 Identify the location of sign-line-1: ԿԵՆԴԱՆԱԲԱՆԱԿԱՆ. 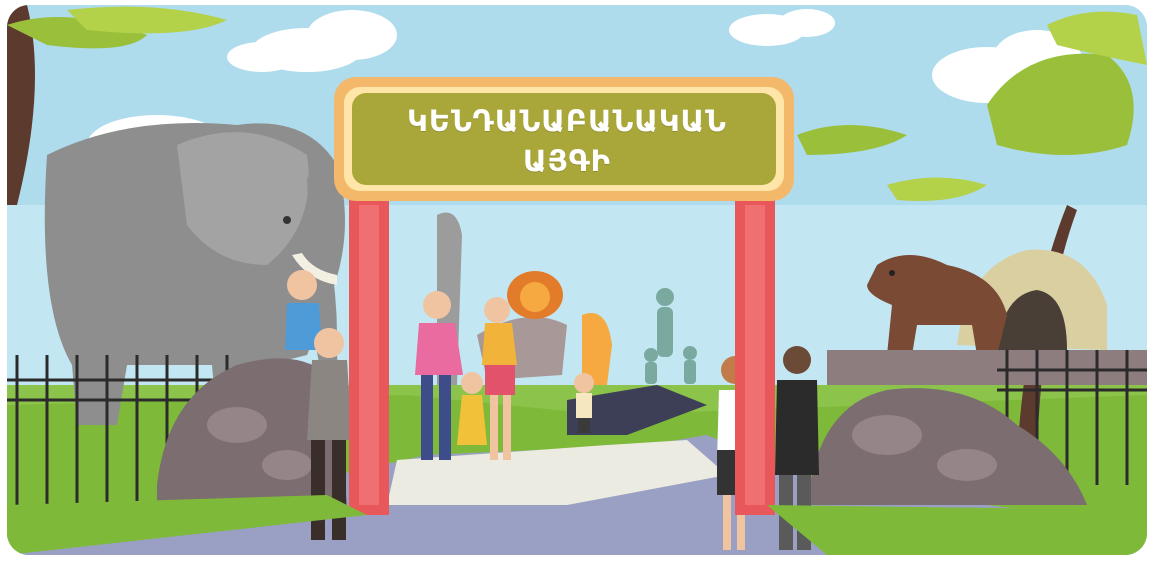
(567, 121).